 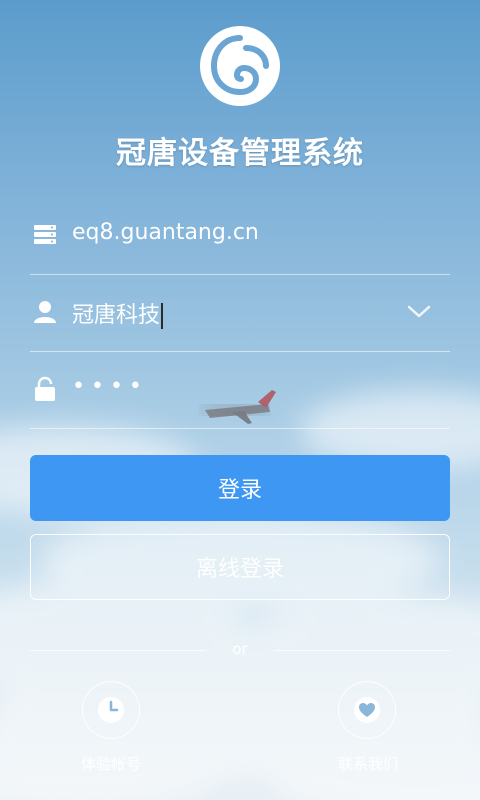 I want to click on password-input: ••••, so click(x=110, y=386).